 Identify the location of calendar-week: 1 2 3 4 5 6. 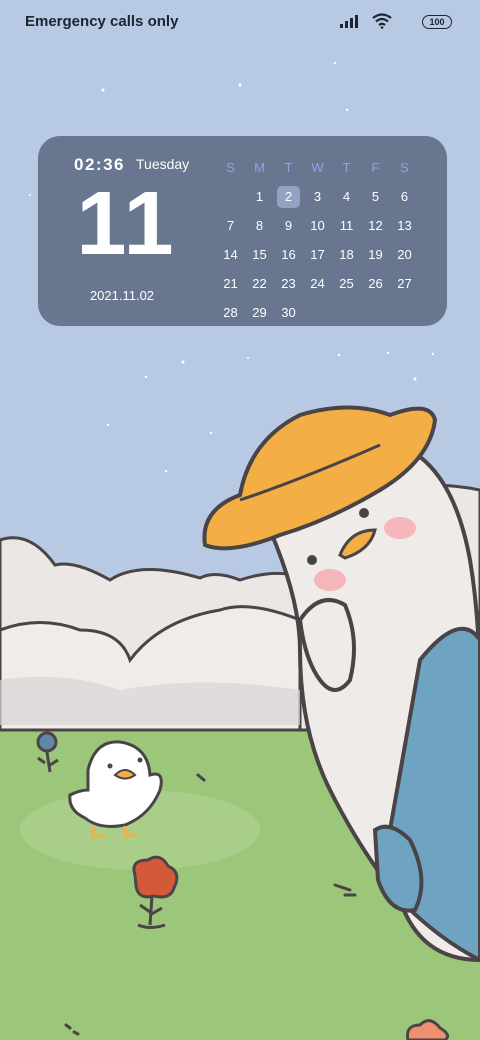
(317, 200).